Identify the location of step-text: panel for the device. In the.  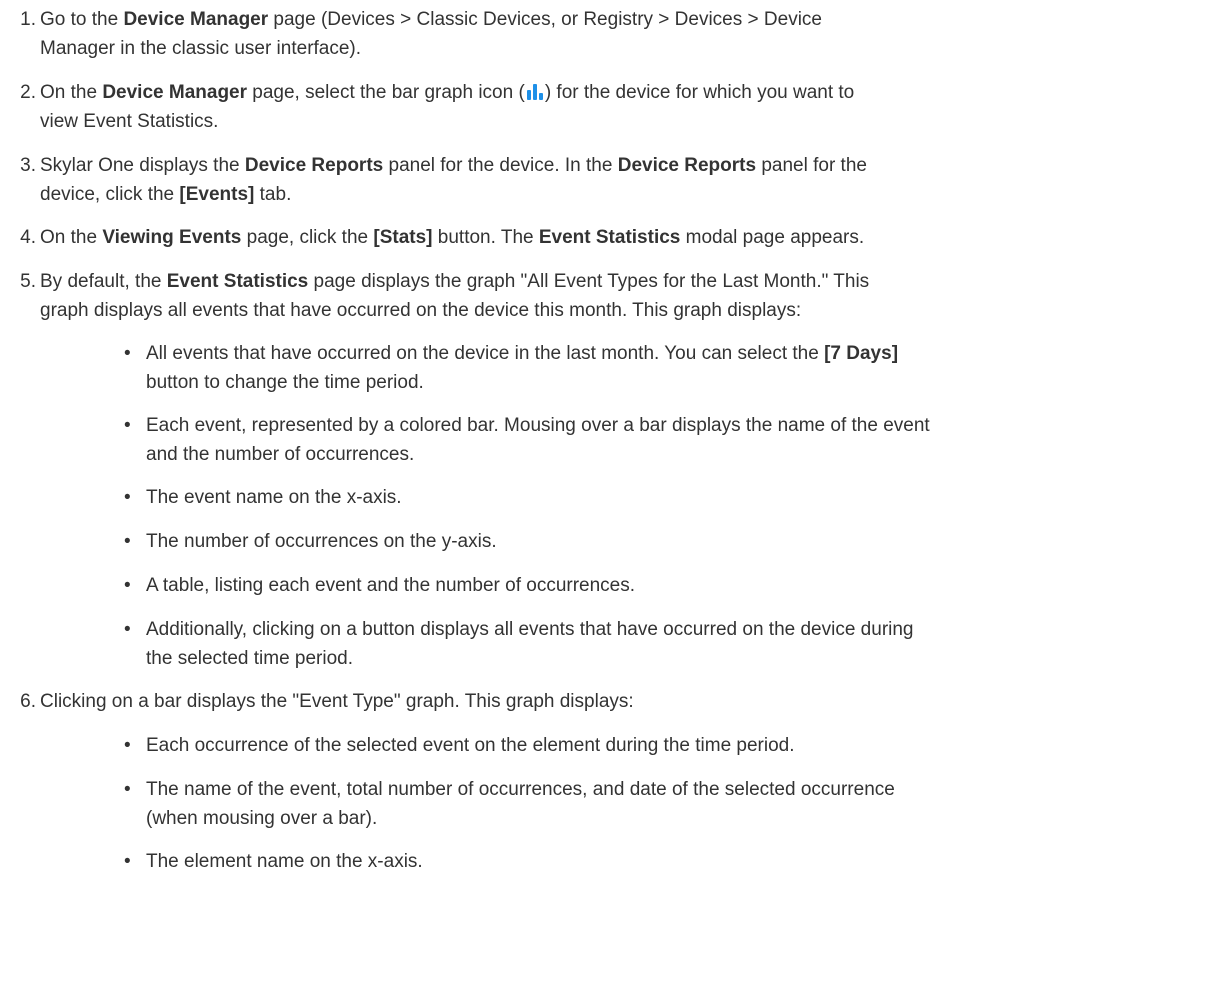
(500, 165).